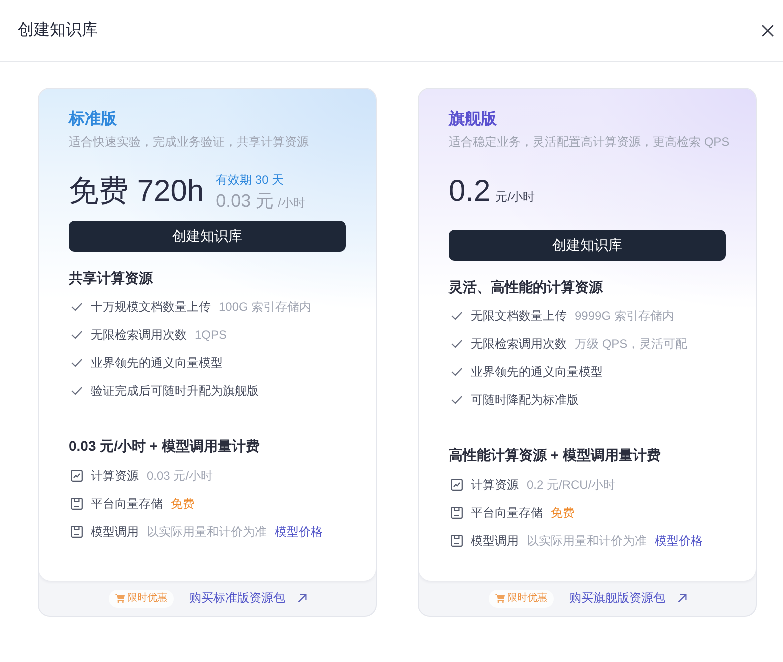 The image size is (783, 662). Describe the element at coordinates (292, 203) in the screenshot. I see `rate-unit: /小时` at that location.